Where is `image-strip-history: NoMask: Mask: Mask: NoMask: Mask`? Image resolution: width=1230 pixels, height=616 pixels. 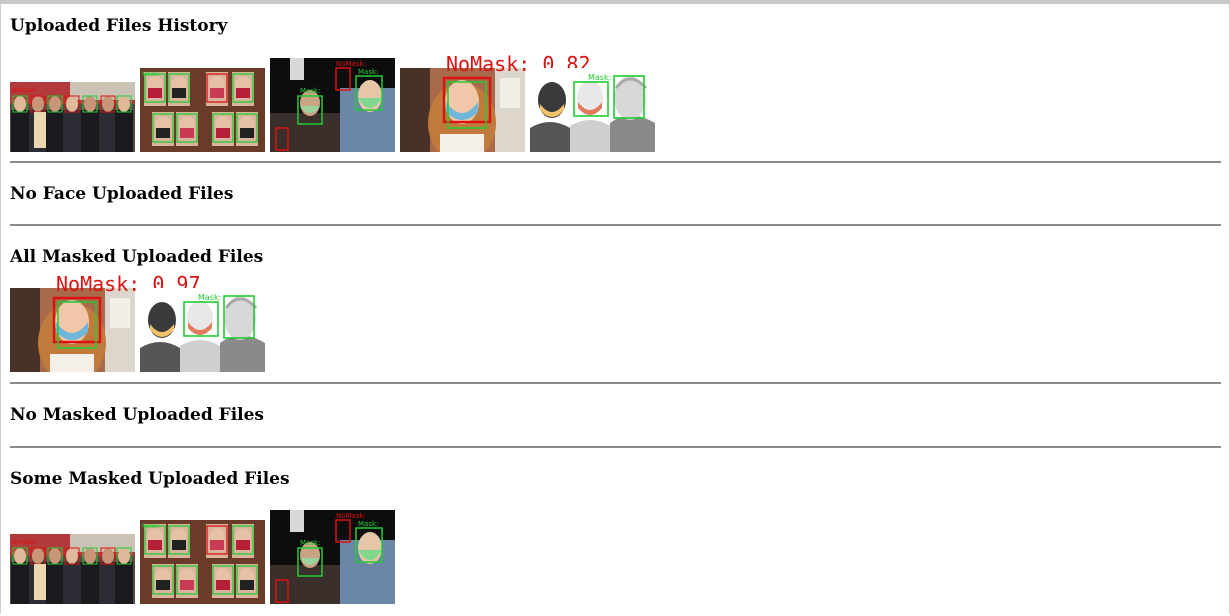 image-strip-history: NoMask: Mask: Mask: NoMask: Mask is located at coordinates (340, 103).